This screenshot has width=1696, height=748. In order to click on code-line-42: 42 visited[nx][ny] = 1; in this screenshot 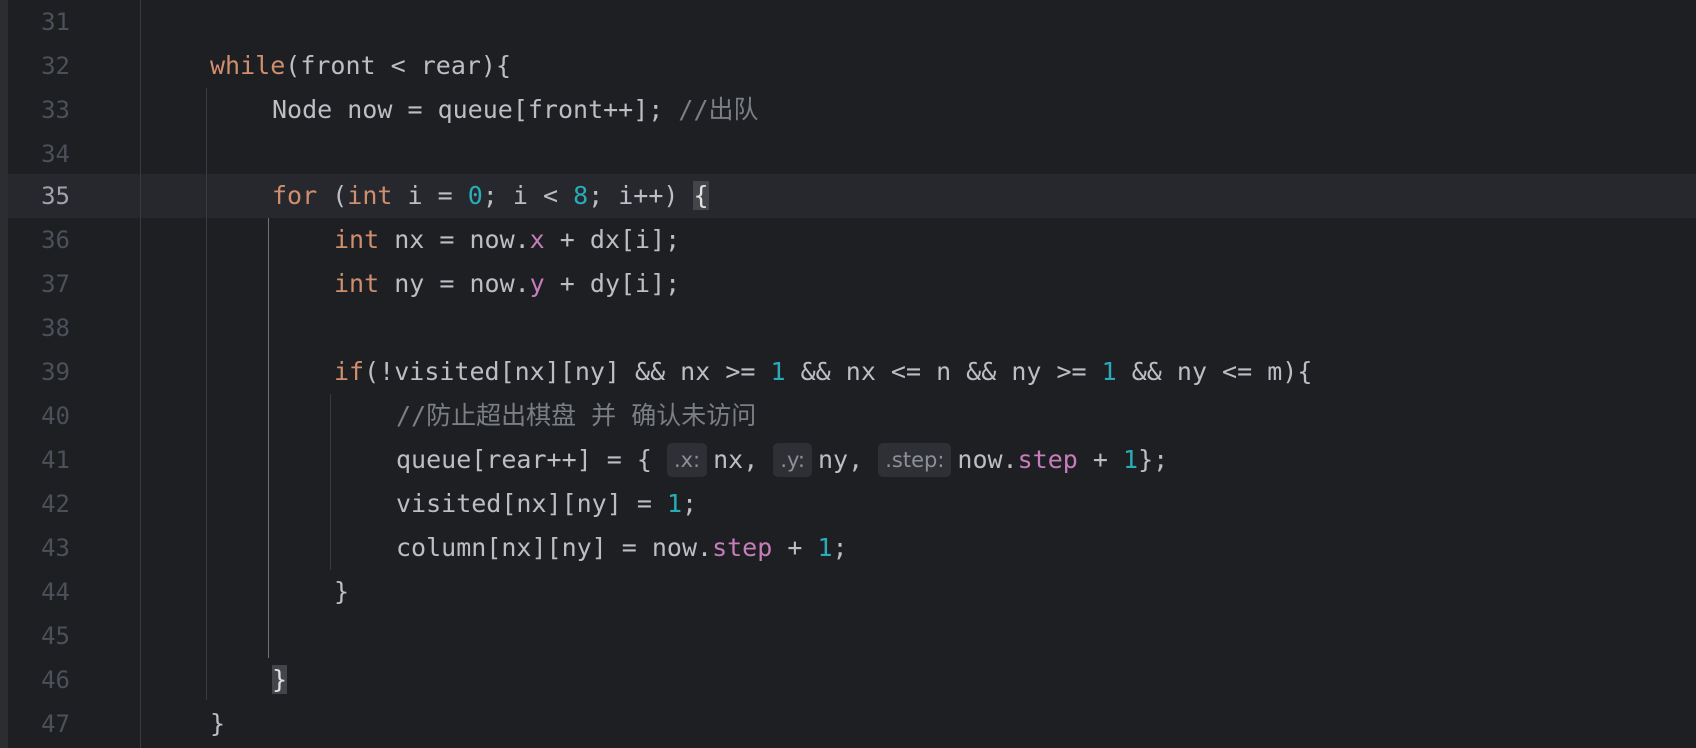, I will do `click(848, 504)`.